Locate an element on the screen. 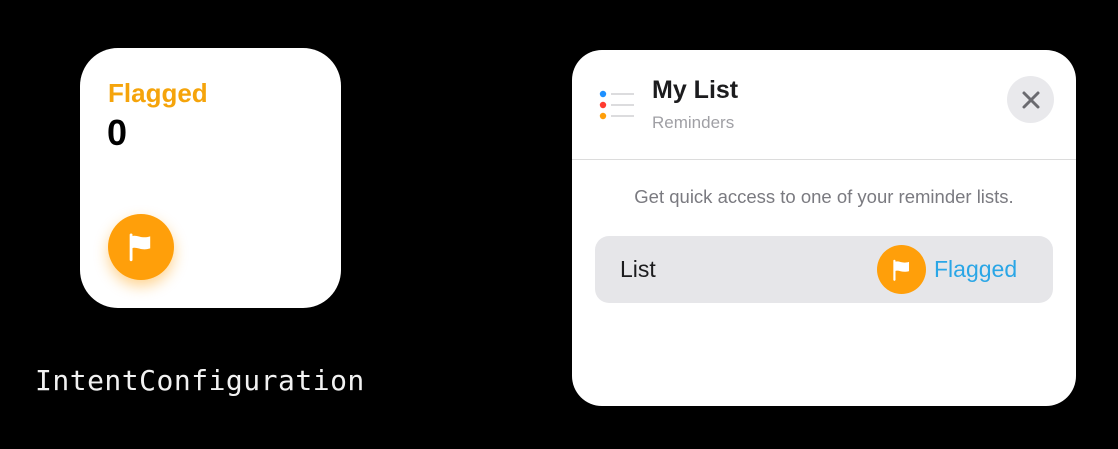 The height and width of the screenshot is (449, 1118). close-button is located at coordinates (1030, 99).